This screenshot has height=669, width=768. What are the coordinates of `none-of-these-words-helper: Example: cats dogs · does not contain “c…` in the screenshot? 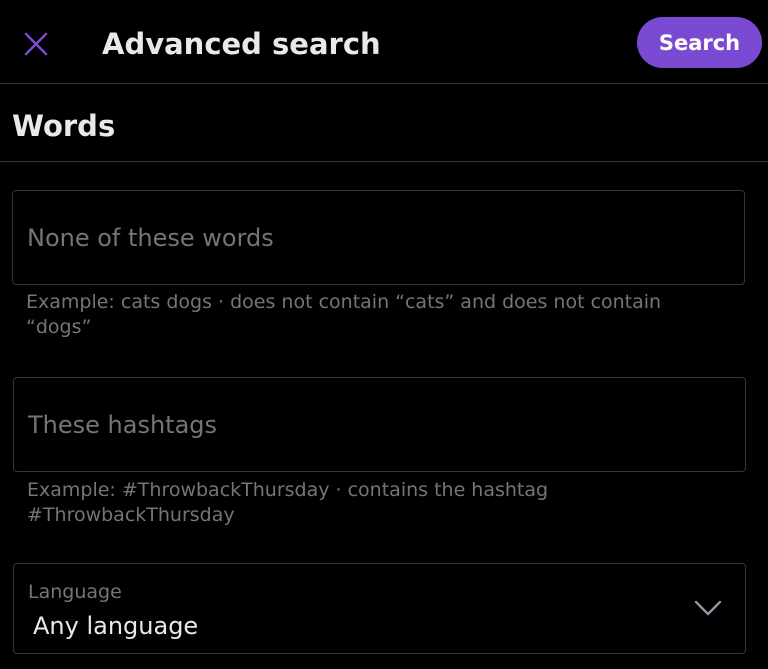 It's located at (344, 314).